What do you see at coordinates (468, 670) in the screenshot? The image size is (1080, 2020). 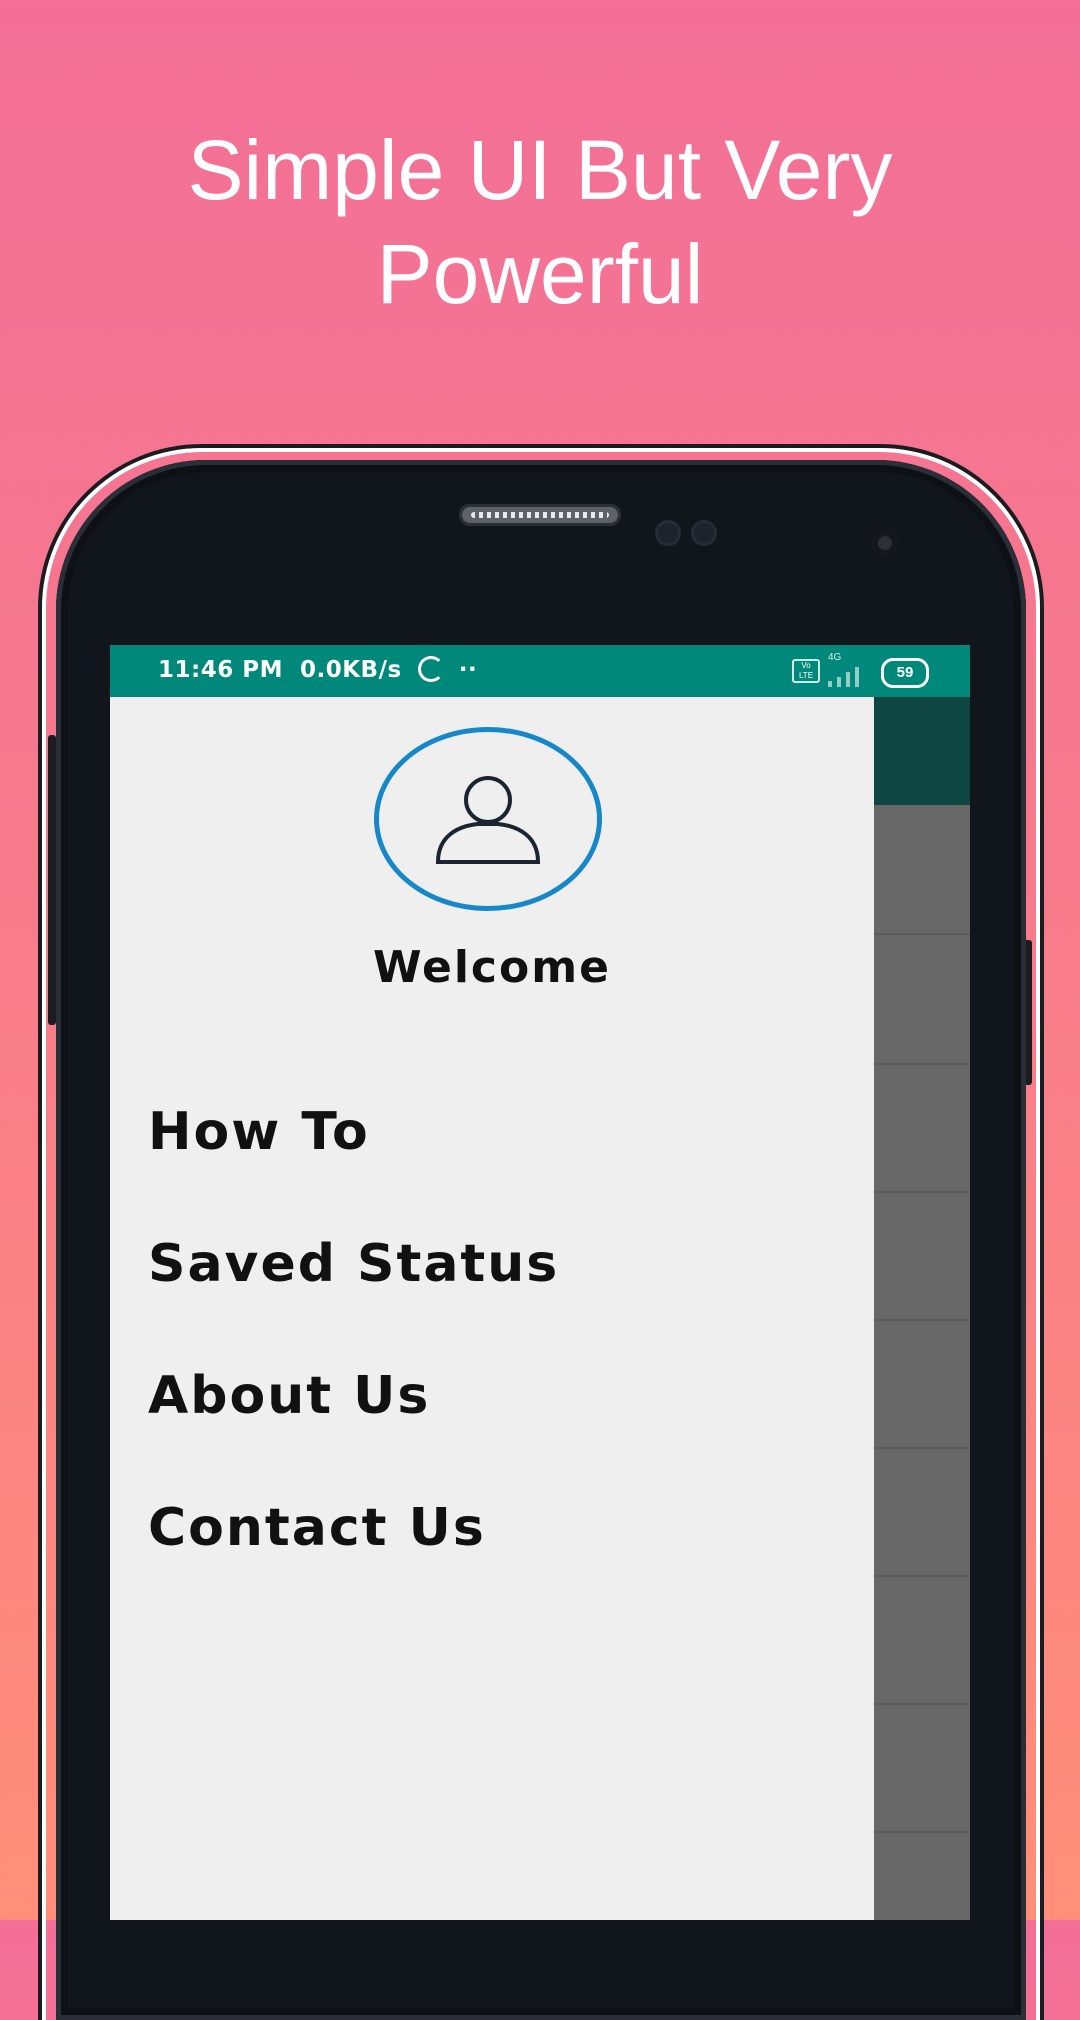 I see `status-dots: ··` at bounding box center [468, 670].